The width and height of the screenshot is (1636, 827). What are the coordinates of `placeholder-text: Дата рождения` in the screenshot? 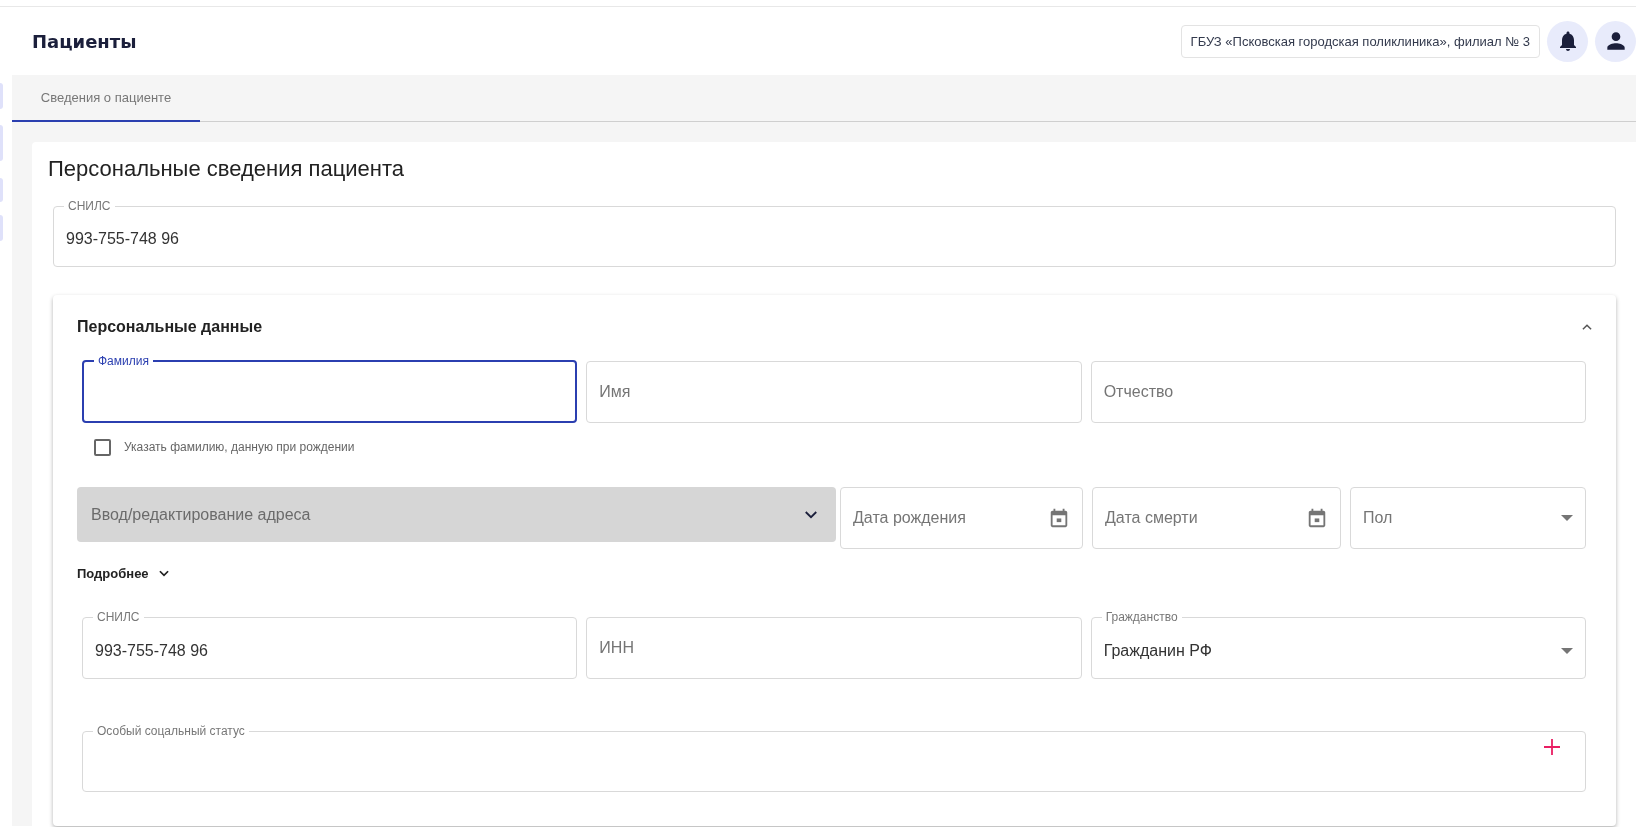 It's located at (909, 518).